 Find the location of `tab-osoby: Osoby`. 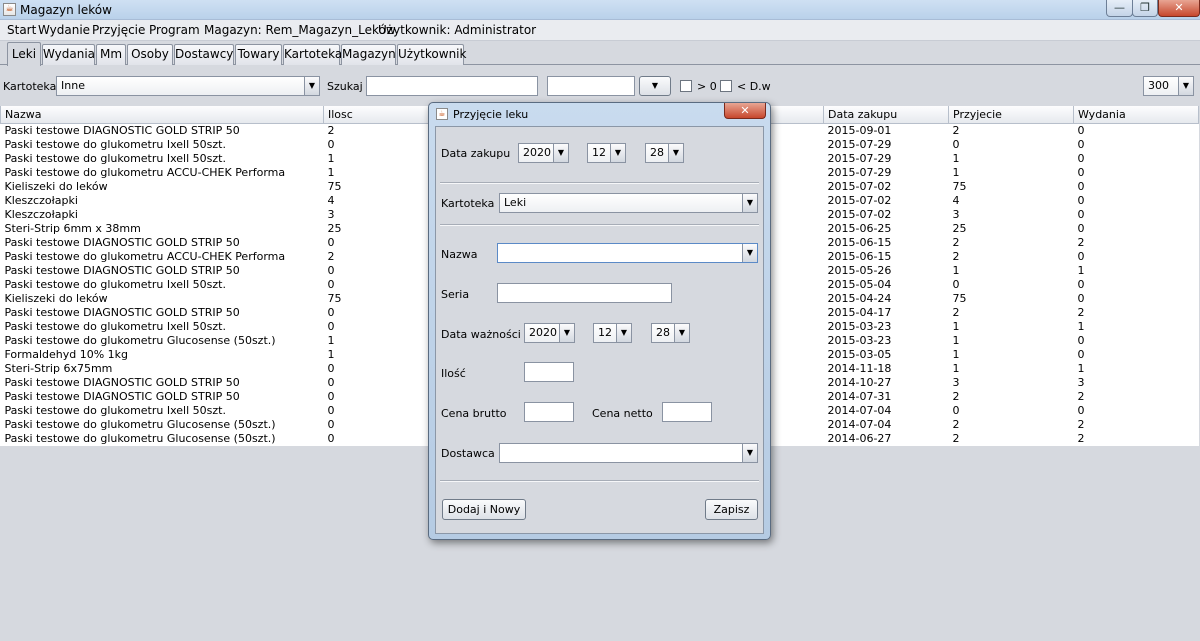

tab-osoby: Osoby is located at coordinates (150, 54).